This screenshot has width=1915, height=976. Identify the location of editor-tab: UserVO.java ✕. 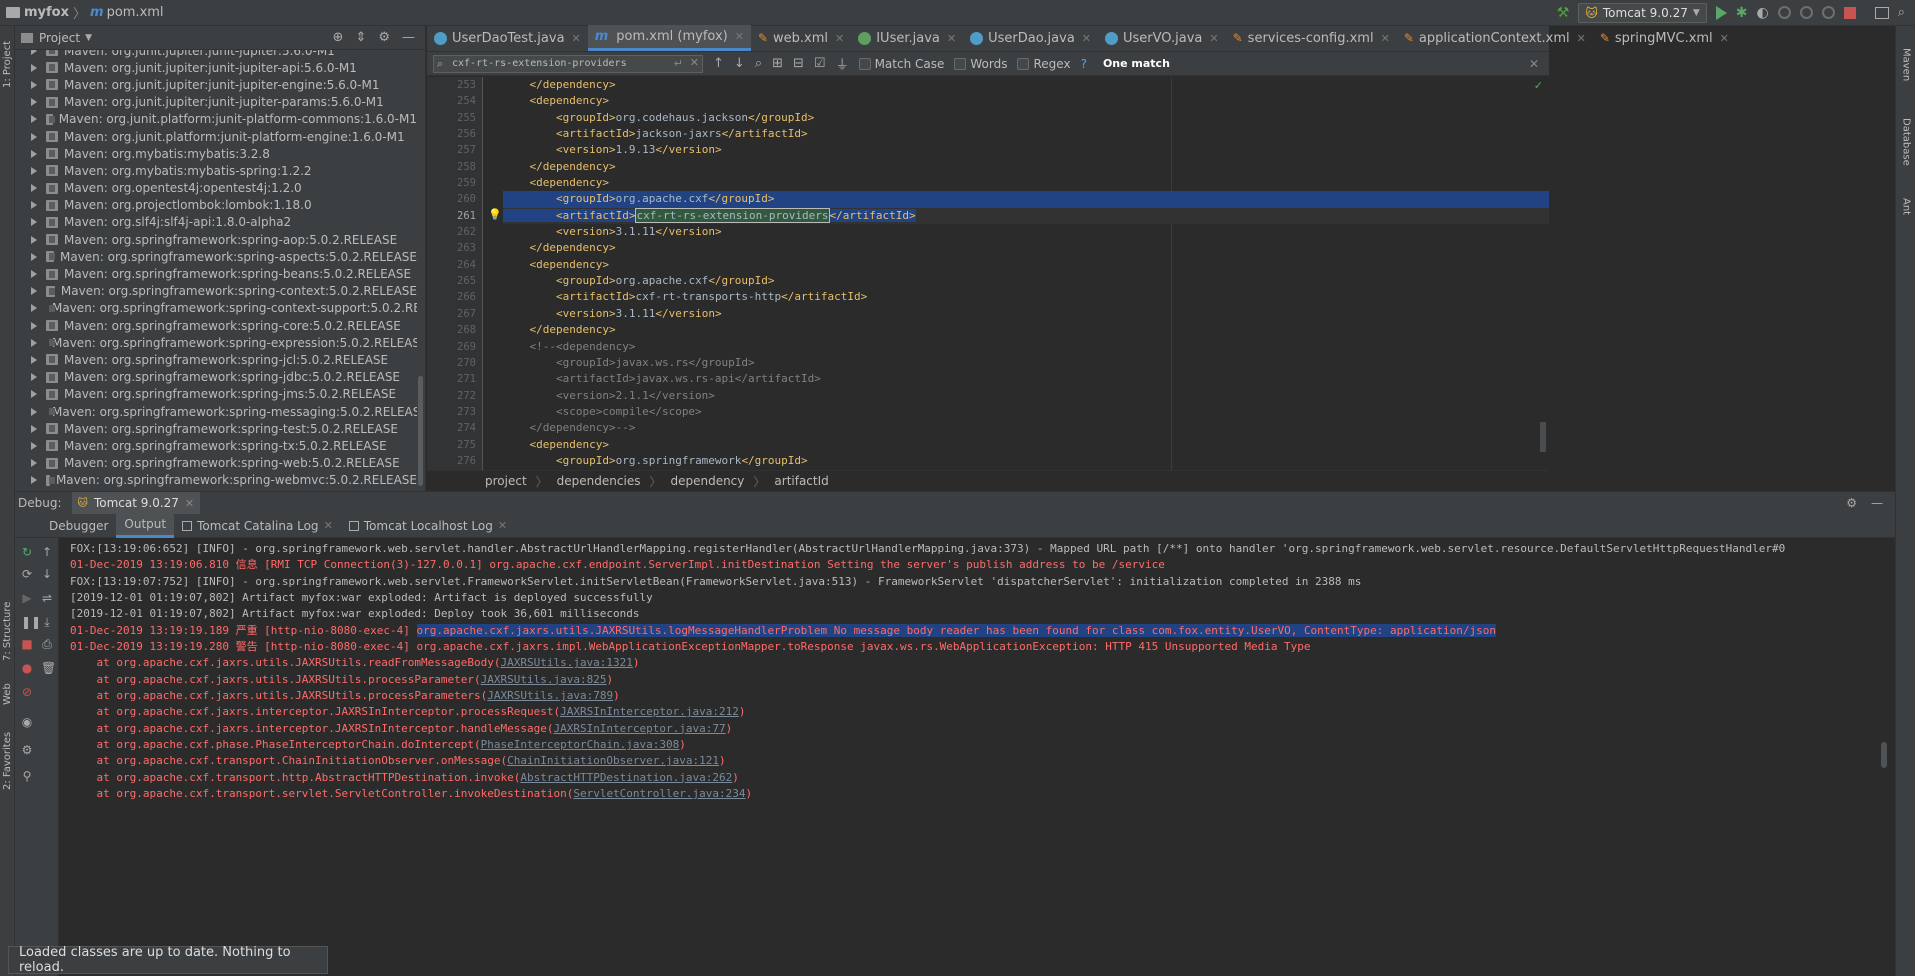
(1162, 38).